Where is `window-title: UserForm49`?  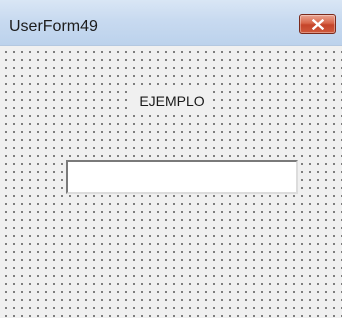
window-title: UserForm49 is located at coordinates (53, 26).